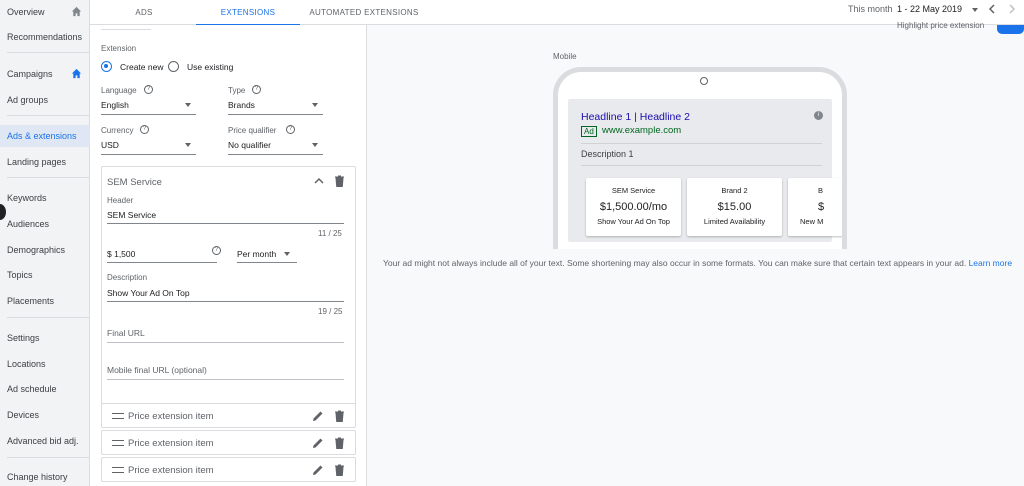 This screenshot has height=486, width=1024. Describe the element at coordinates (110, 145) in the screenshot. I see `currency-select: USD` at that location.